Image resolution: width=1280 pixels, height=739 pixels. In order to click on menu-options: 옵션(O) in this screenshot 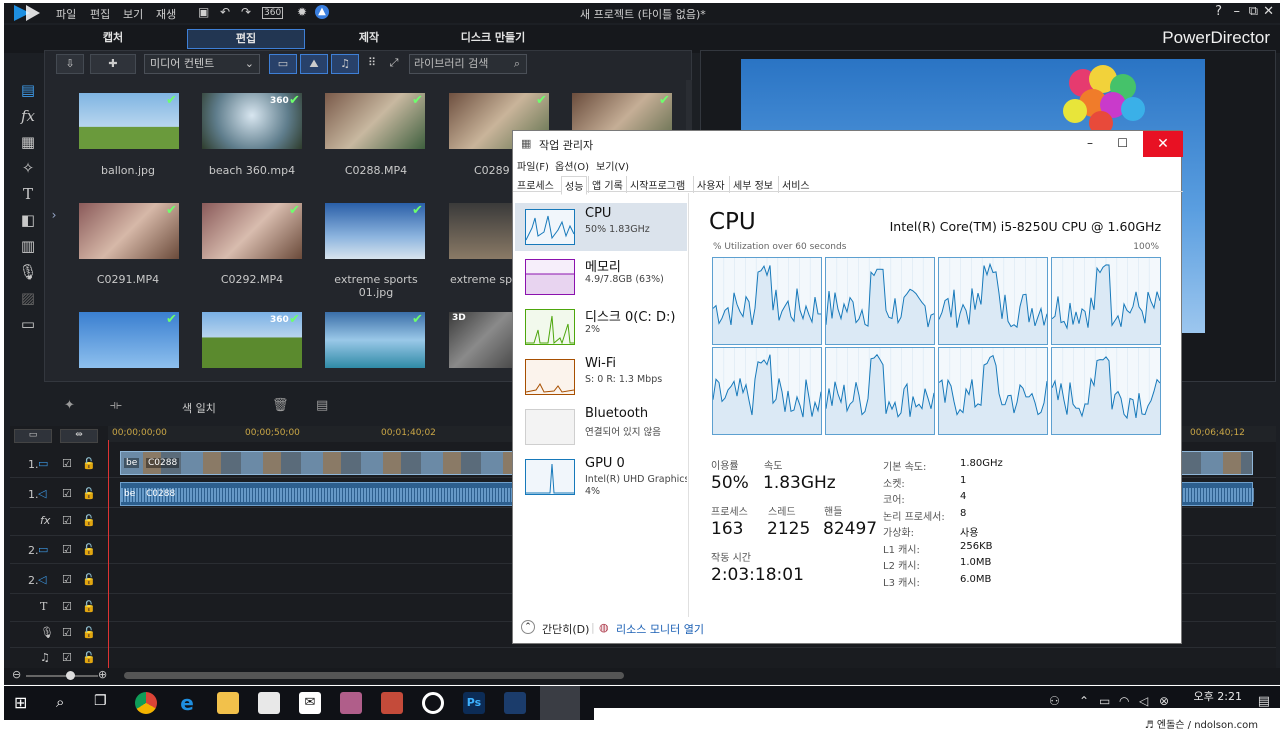, I will do `click(572, 165)`.